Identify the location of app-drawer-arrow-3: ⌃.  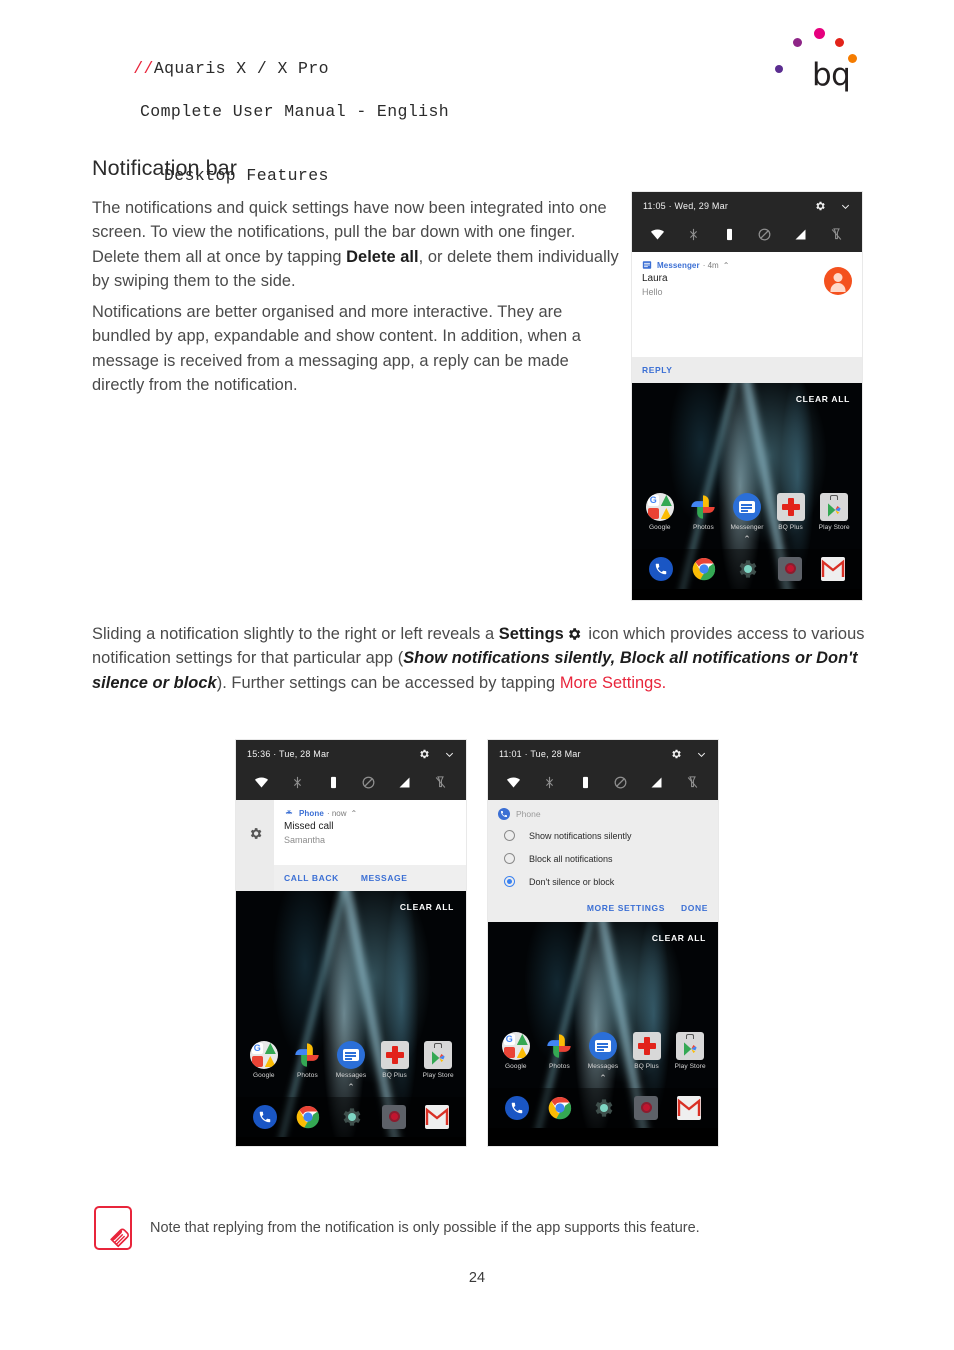
(603, 1078).